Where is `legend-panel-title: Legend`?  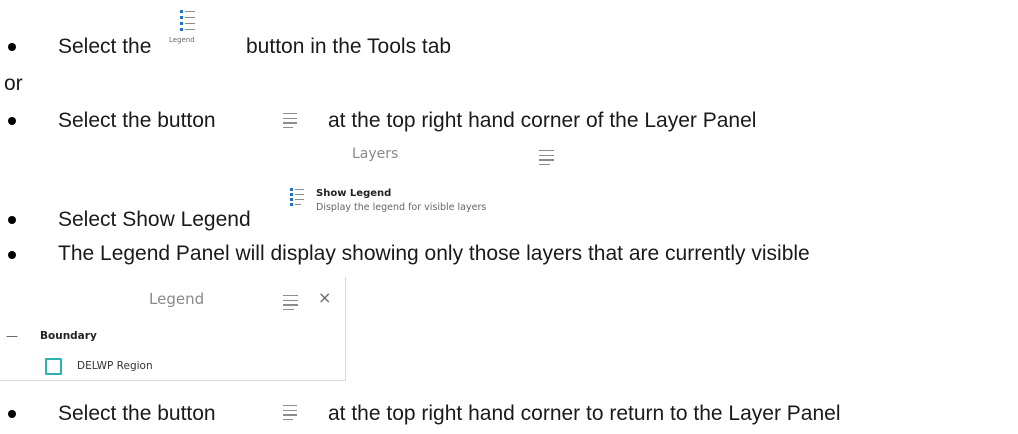
legend-panel-title: Legend is located at coordinates (177, 299).